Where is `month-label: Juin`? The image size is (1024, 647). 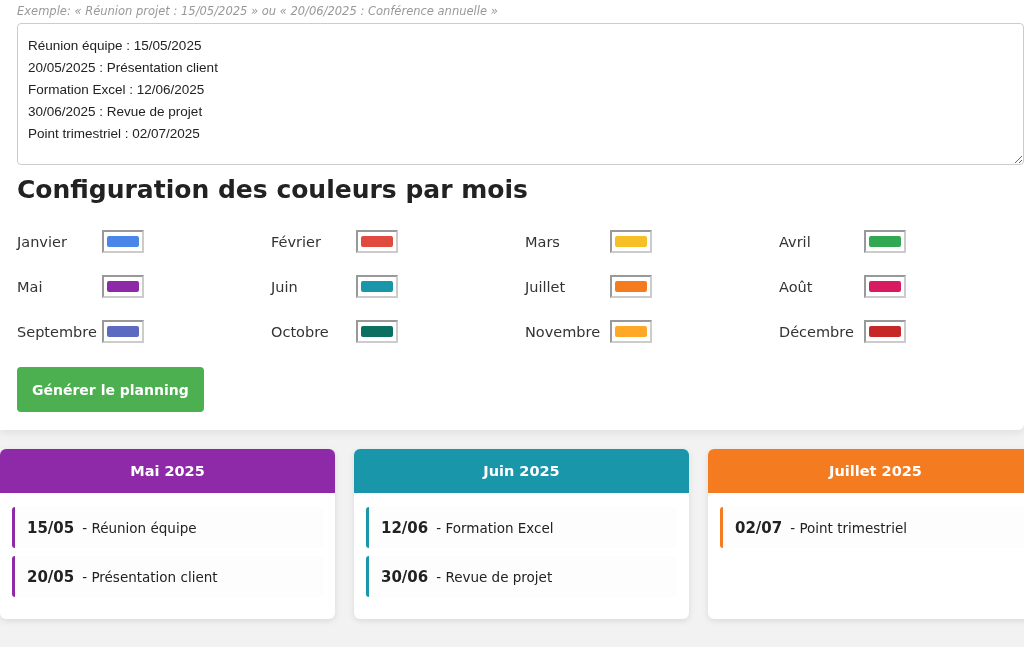 month-label: Juin is located at coordinates (285, 286).